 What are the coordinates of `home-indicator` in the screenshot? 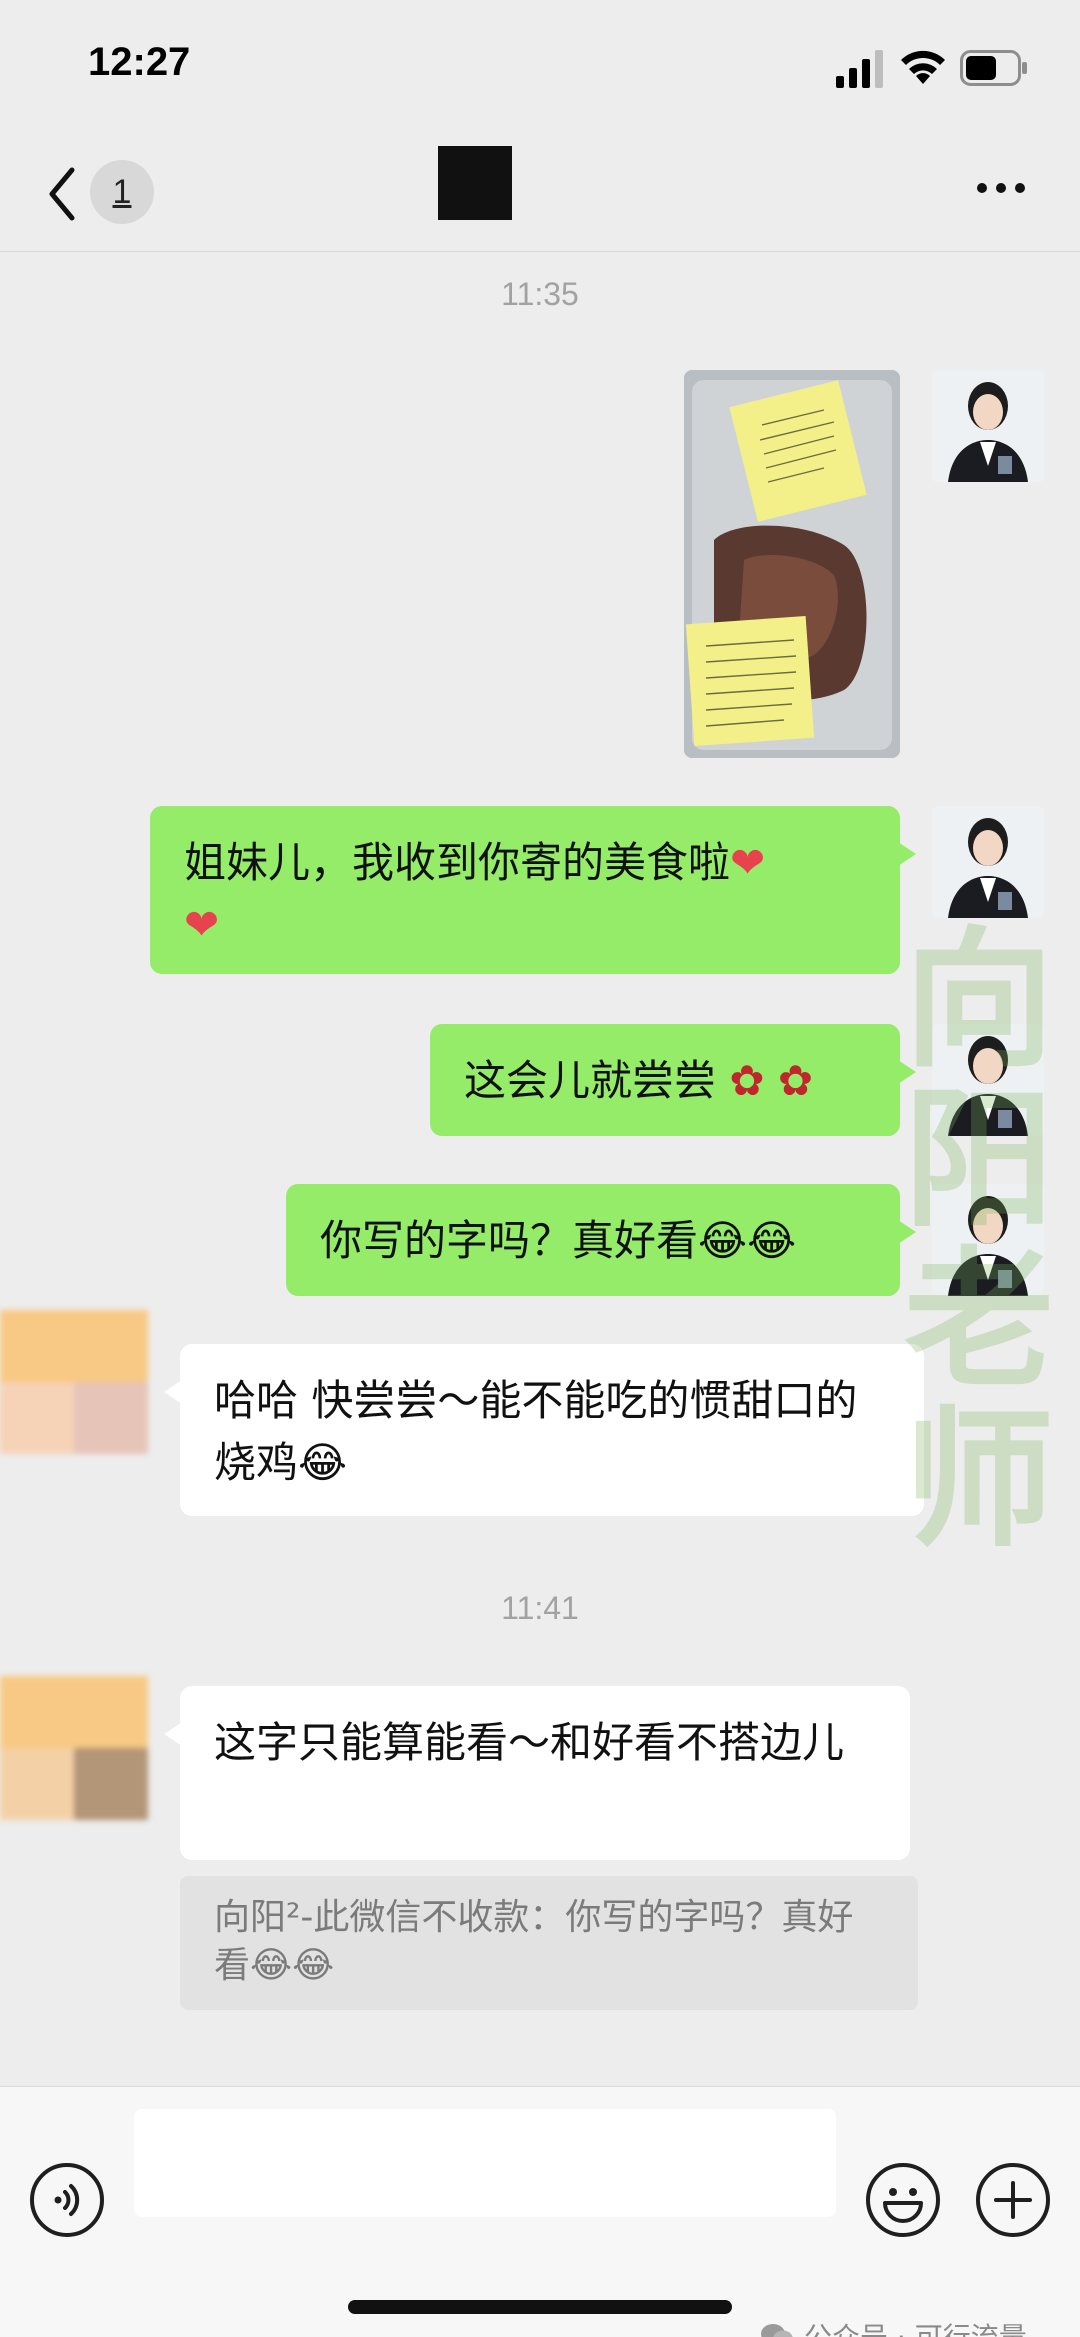 It's located at (540, 2307).